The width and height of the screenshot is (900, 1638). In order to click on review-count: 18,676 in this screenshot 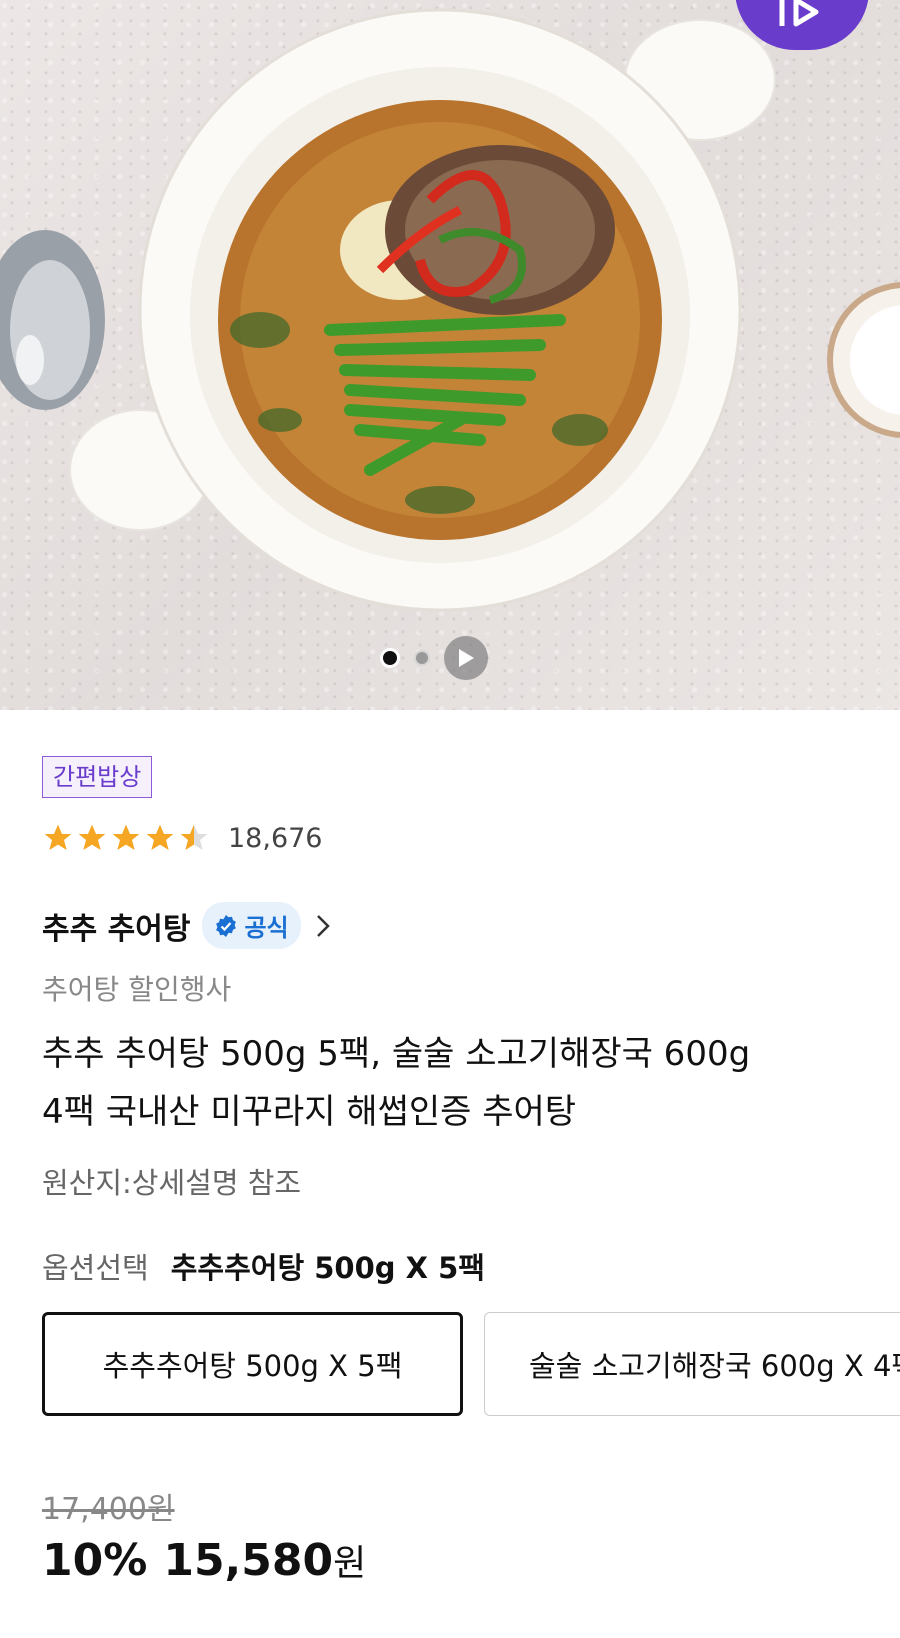, I will do `click(275, 838)`.